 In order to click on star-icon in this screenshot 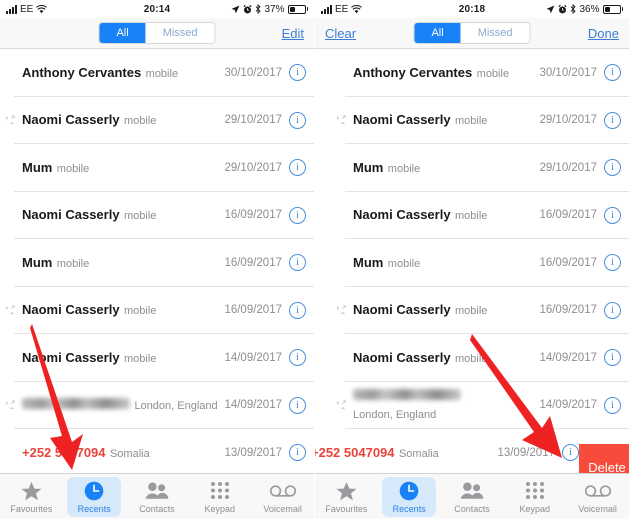, I will do `click(31, 491)`.